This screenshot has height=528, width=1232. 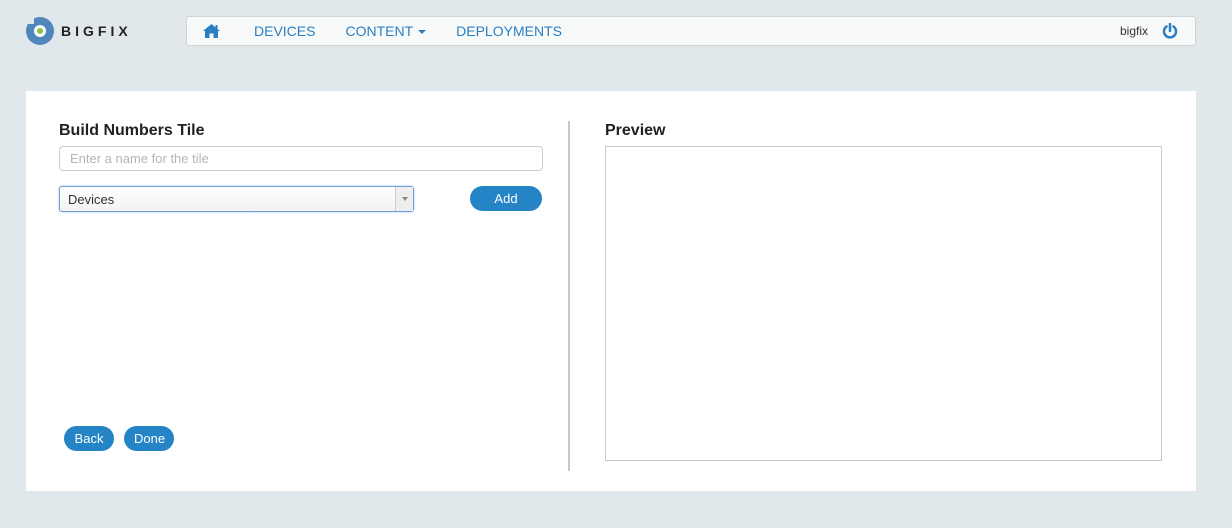 I want to click on nav-deployments: DEPLOYMENTS, so click(x=509, y=31).